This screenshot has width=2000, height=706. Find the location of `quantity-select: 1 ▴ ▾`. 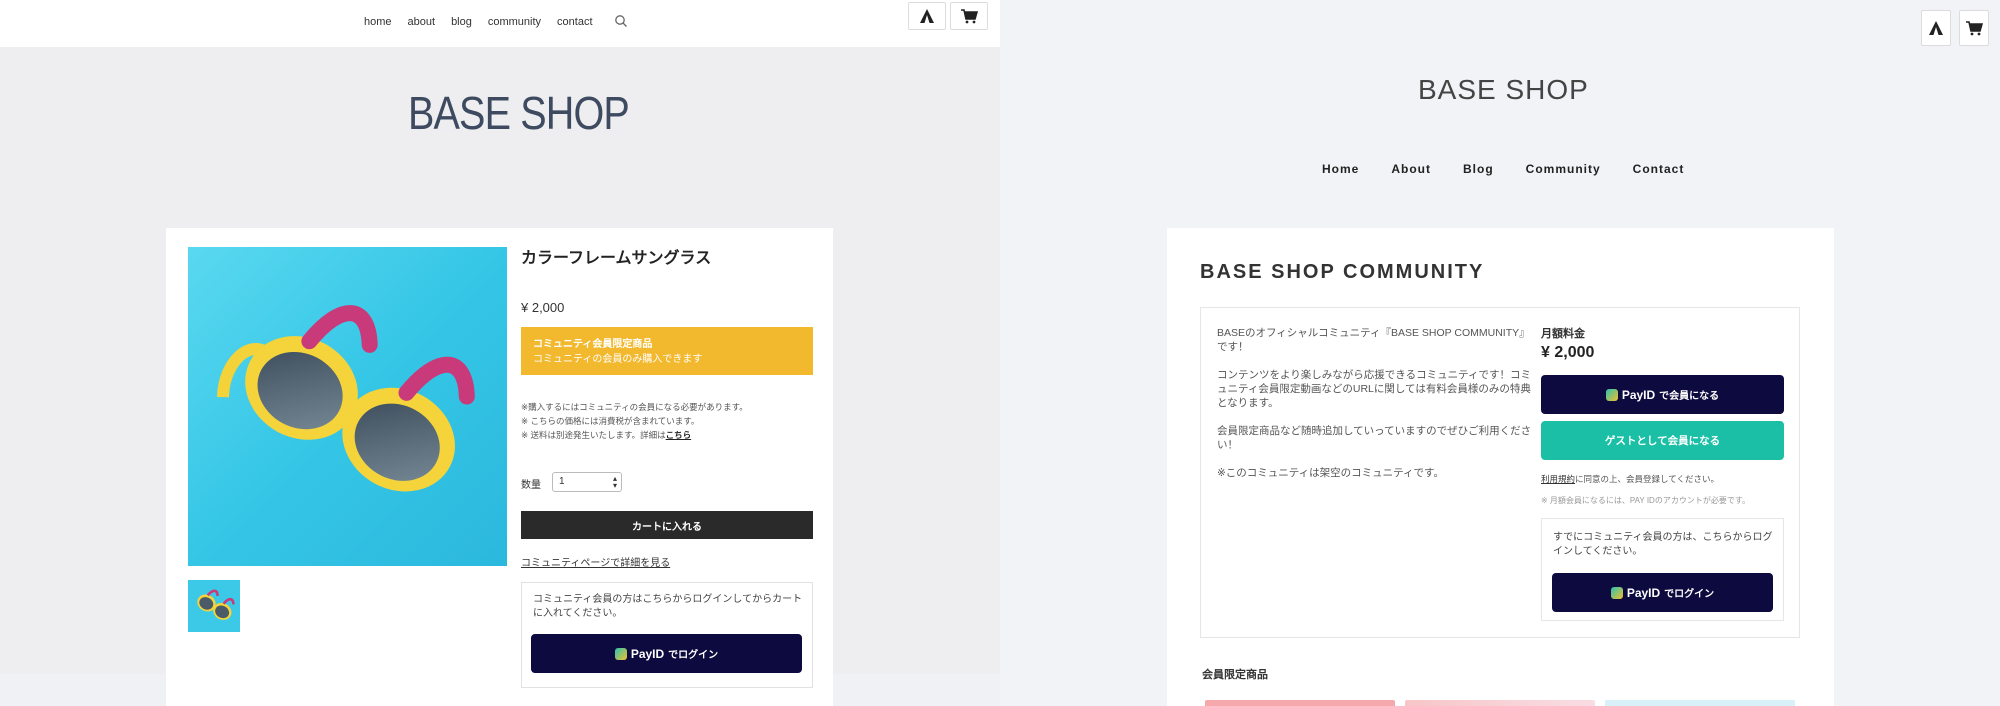

quantity-select: 1 ▴ ▾ is located at coordinates (587, 482).